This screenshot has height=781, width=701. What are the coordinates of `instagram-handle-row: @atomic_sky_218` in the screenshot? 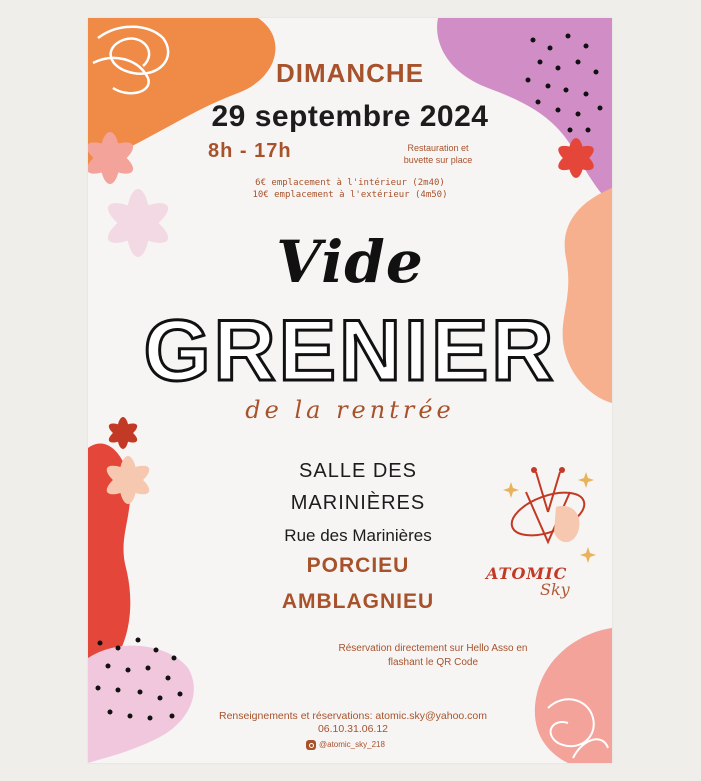 It's located at (345, 745).